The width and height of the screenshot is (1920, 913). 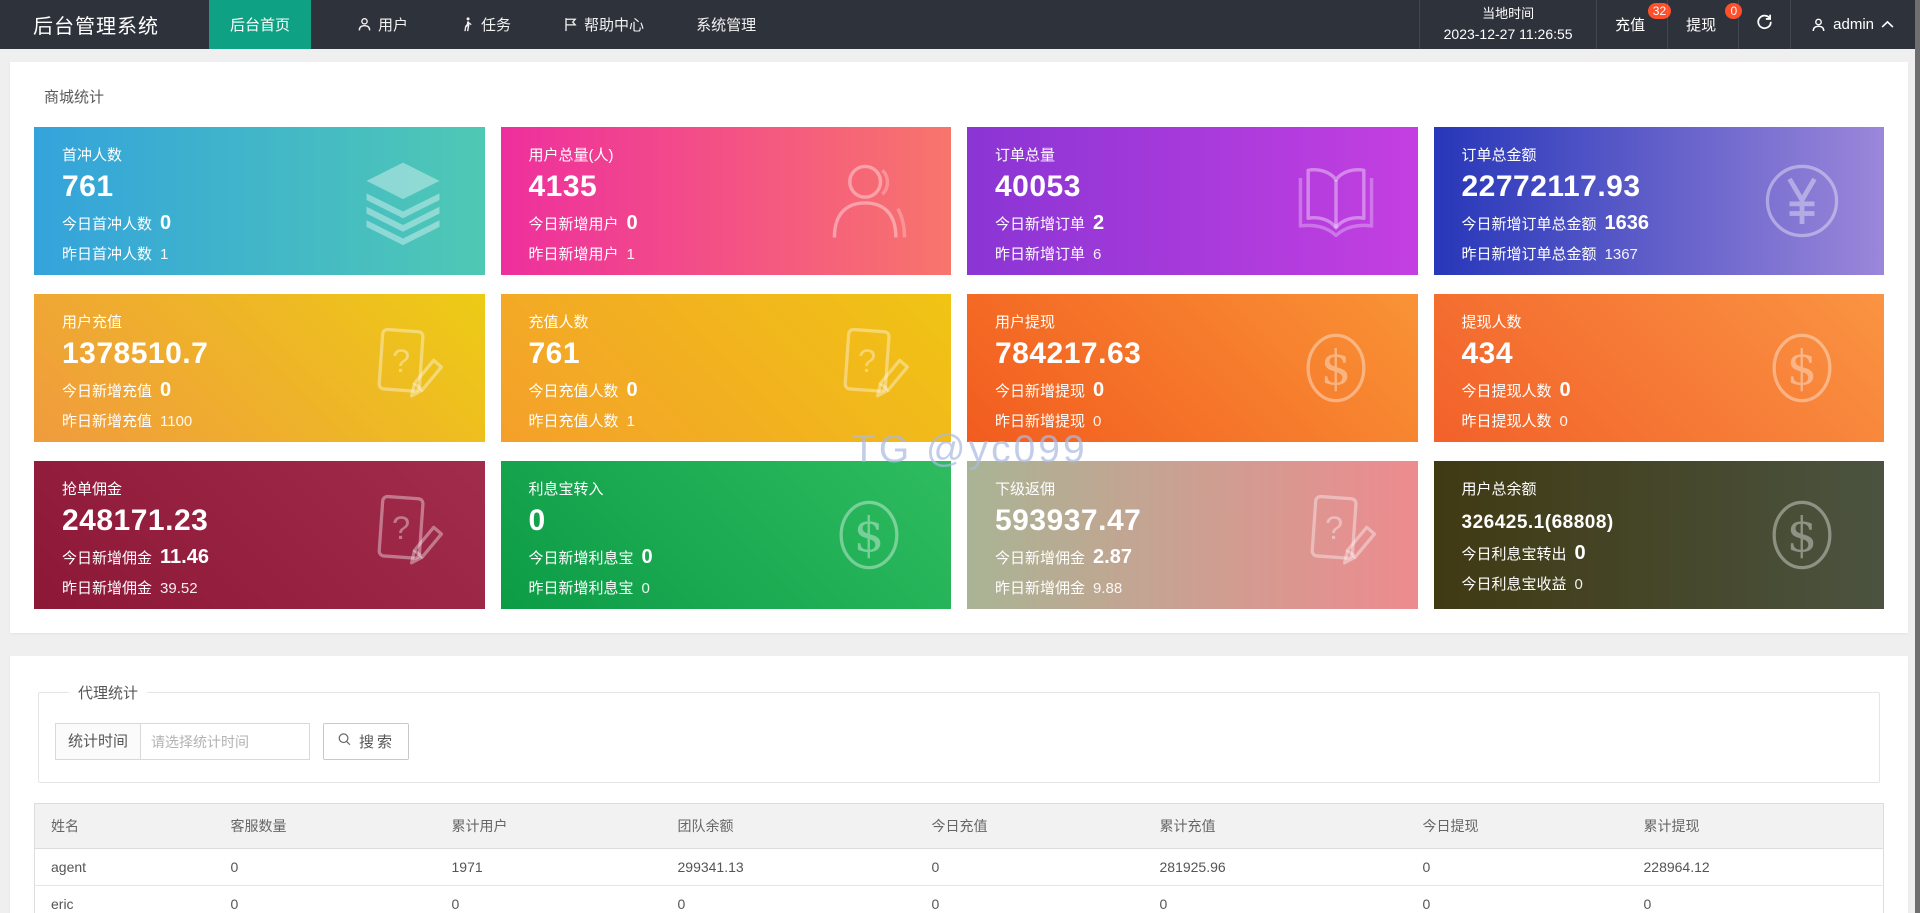 I want to click on card-today-label: 今日新增订单, so click(x=1040, y=224).